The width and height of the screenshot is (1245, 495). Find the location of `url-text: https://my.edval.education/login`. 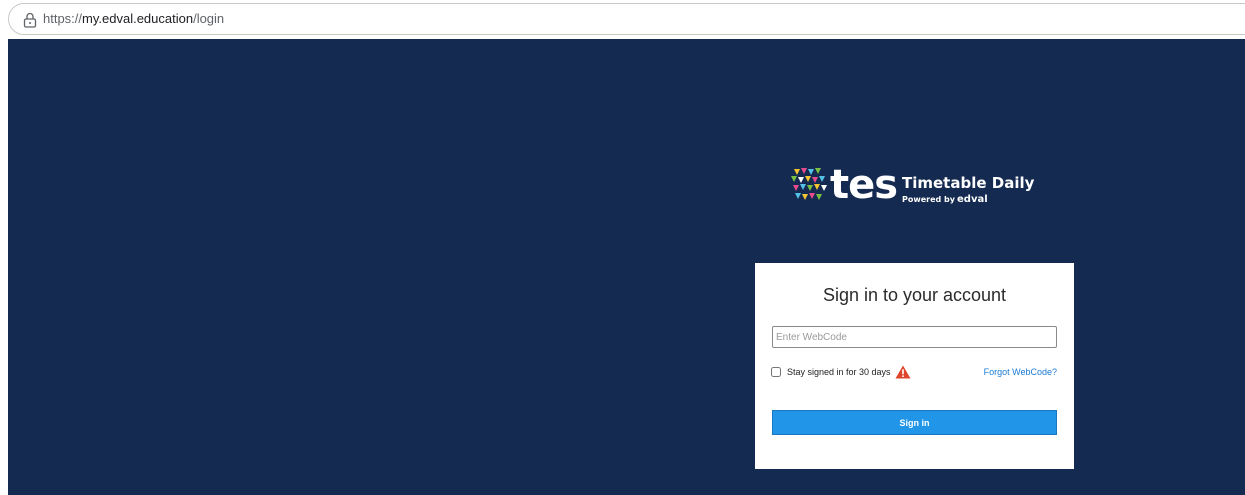

url-text: https://my.edval.education/login is located at coordinates (133, 19).